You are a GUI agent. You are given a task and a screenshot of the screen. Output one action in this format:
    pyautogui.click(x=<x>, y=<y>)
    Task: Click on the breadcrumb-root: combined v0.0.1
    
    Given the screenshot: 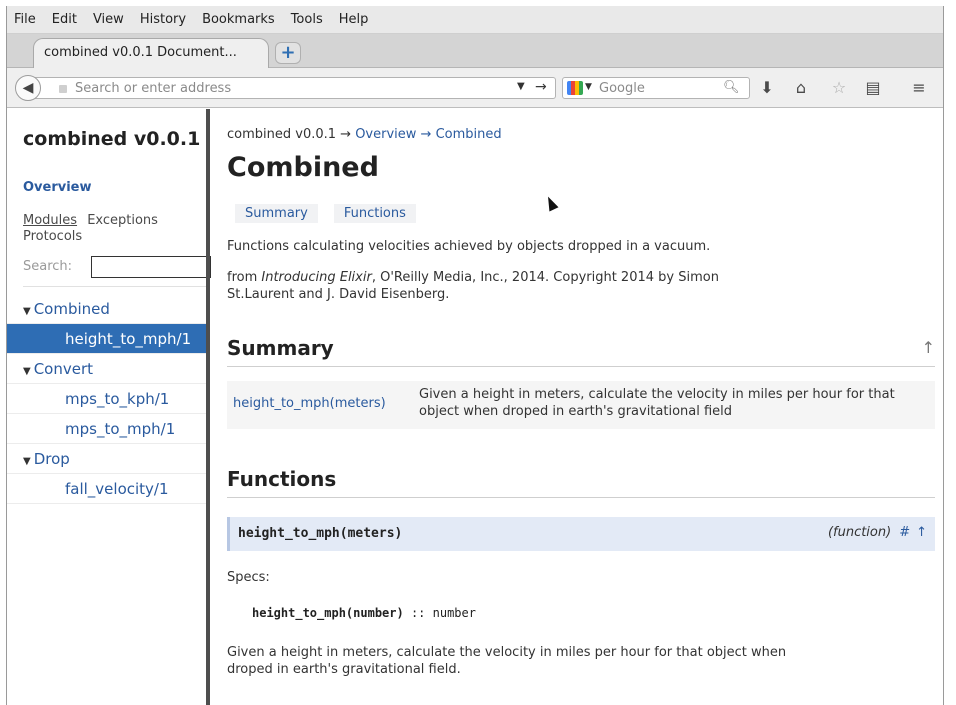 What is the action you would take?
    pyautogui.click(x=282, y=134)
    